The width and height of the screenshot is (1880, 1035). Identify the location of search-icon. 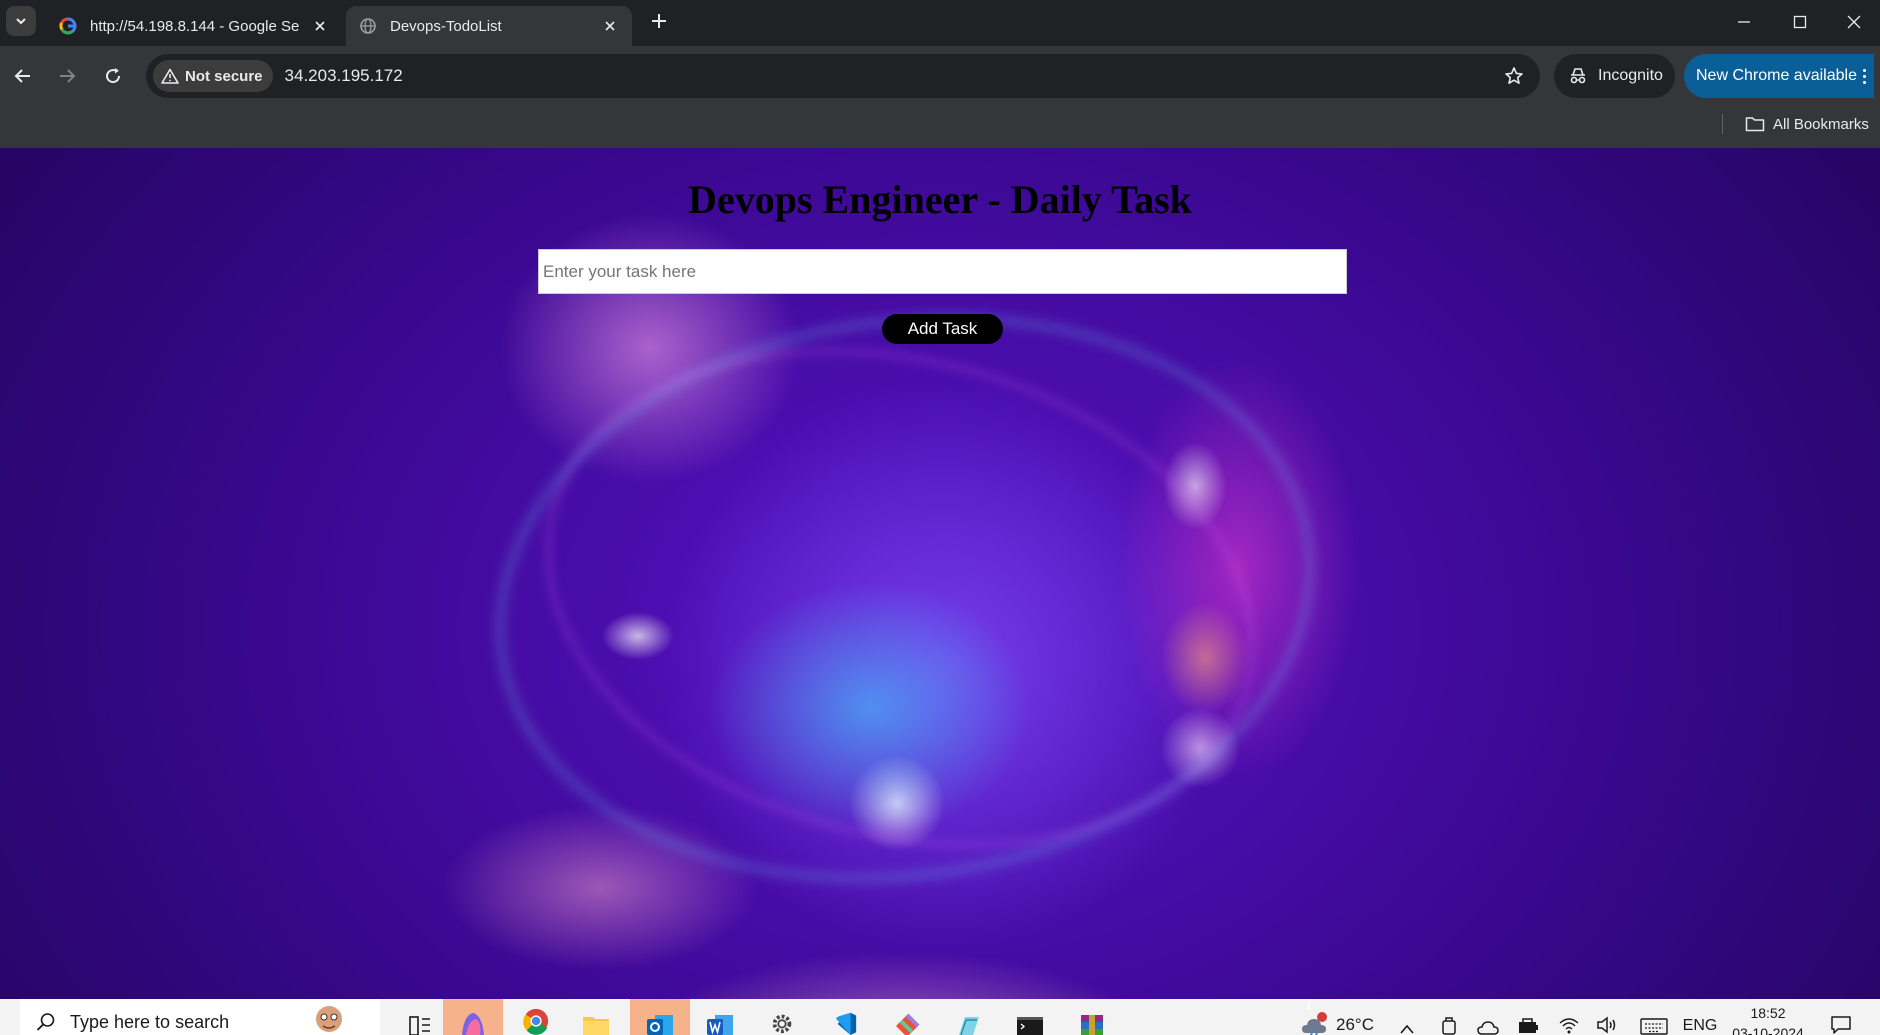
(45, 1022).